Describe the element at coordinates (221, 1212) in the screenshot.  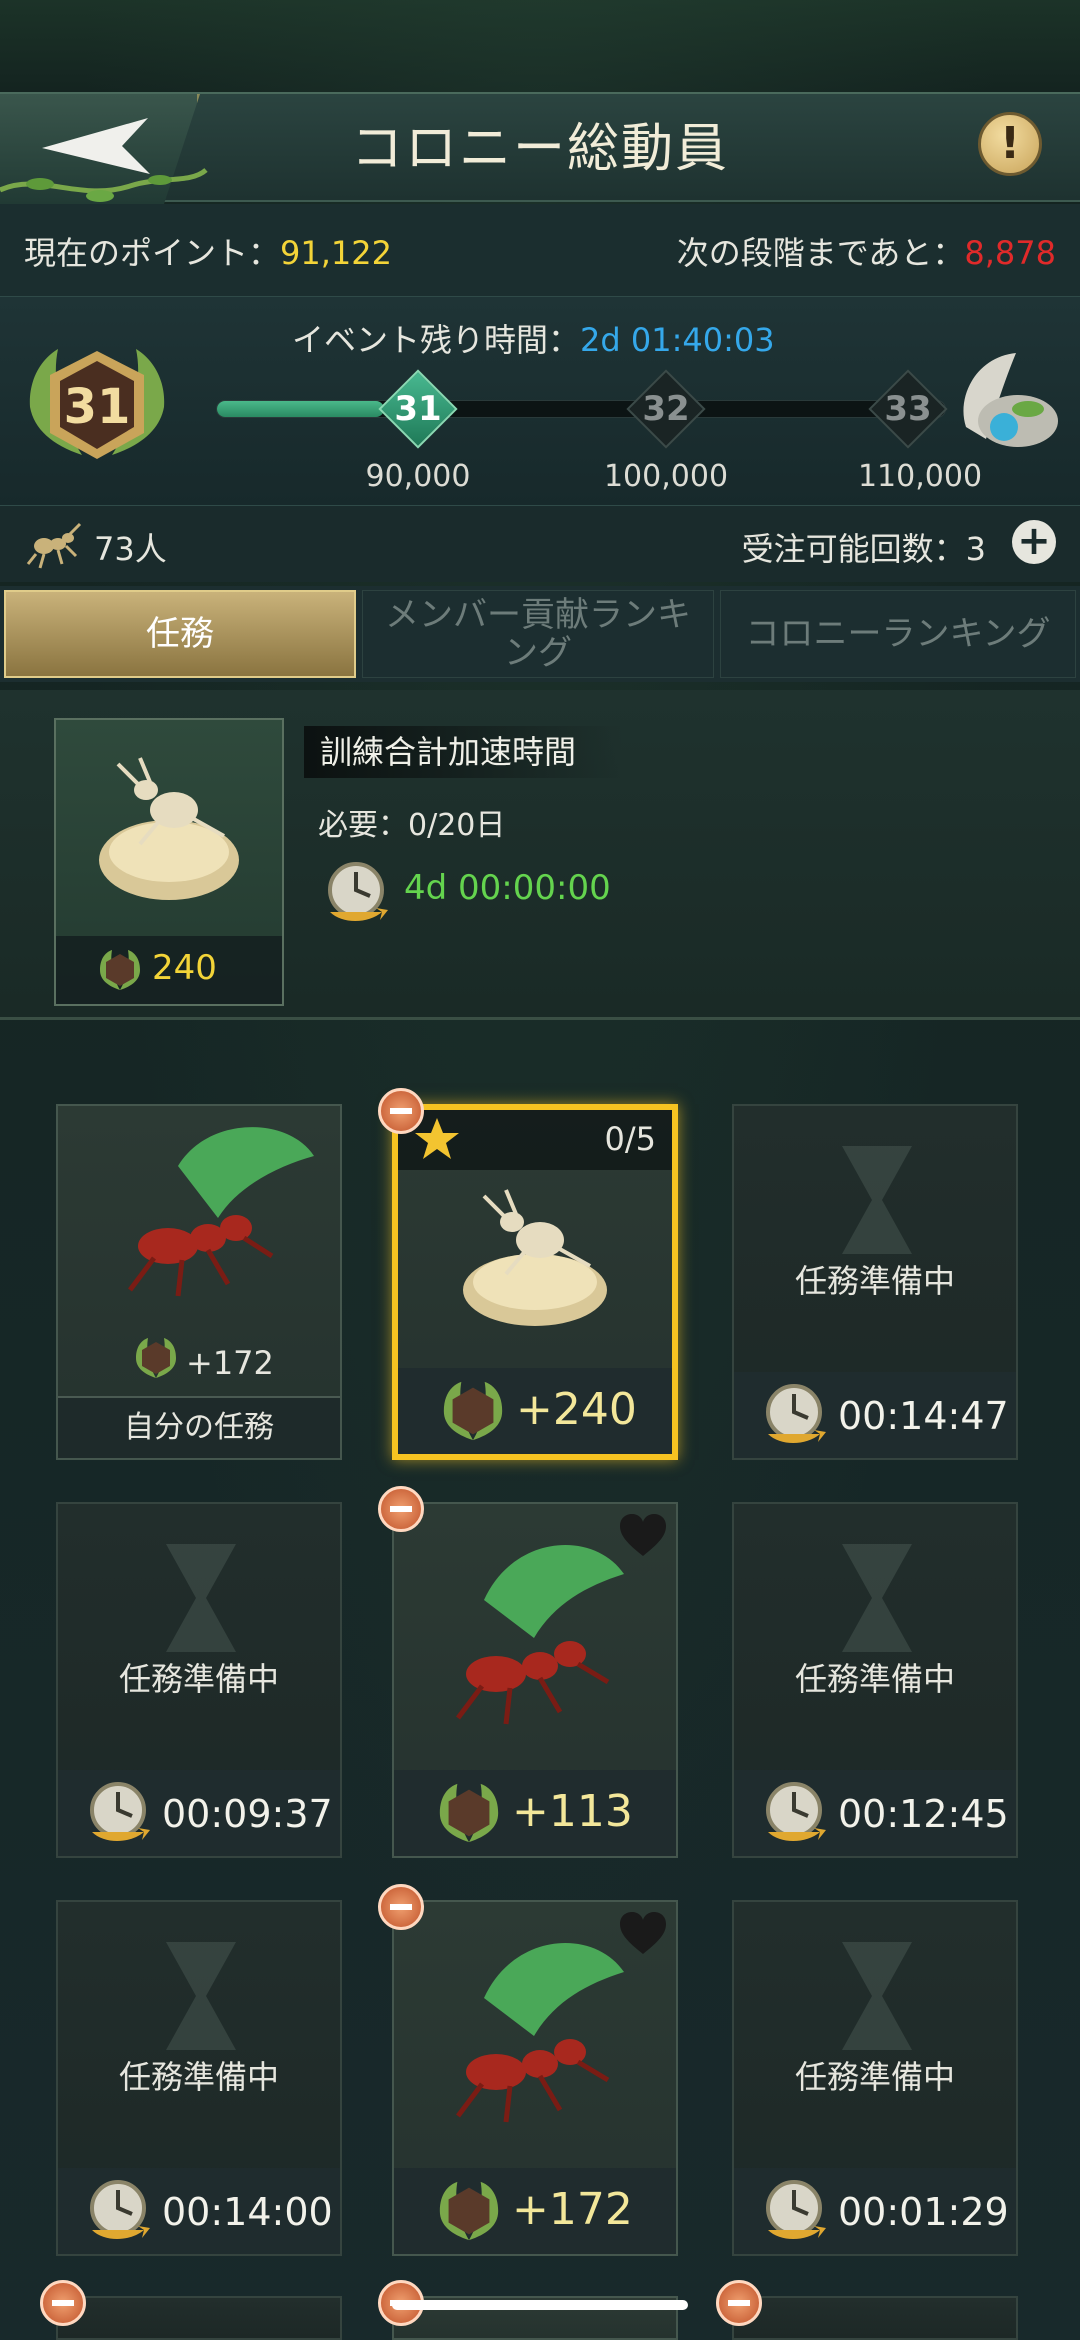
I see `leaf-ant-icon` at that location.